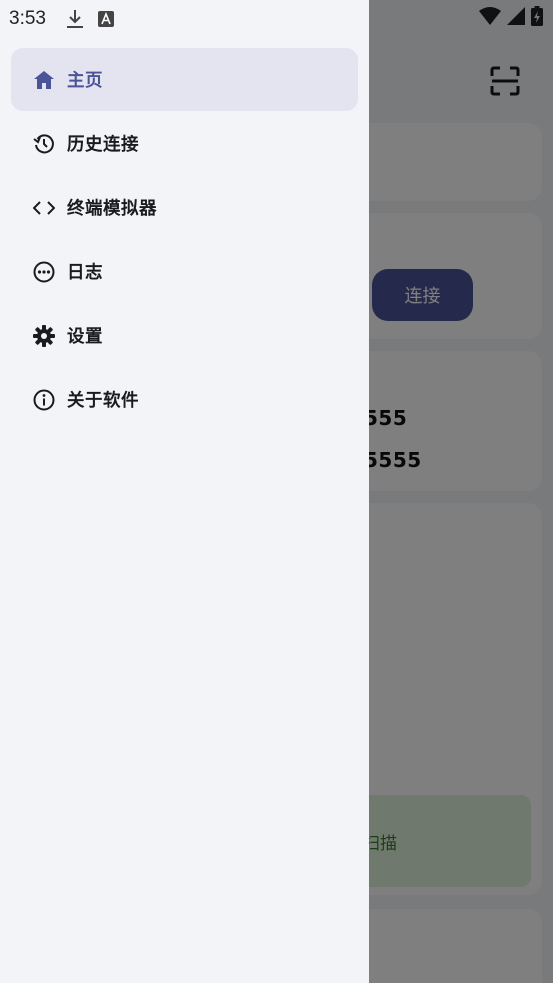  What do you see at coordinates (44, 335) in the screenshot?
I see `gear-icon` at bounding box center [44, 335].